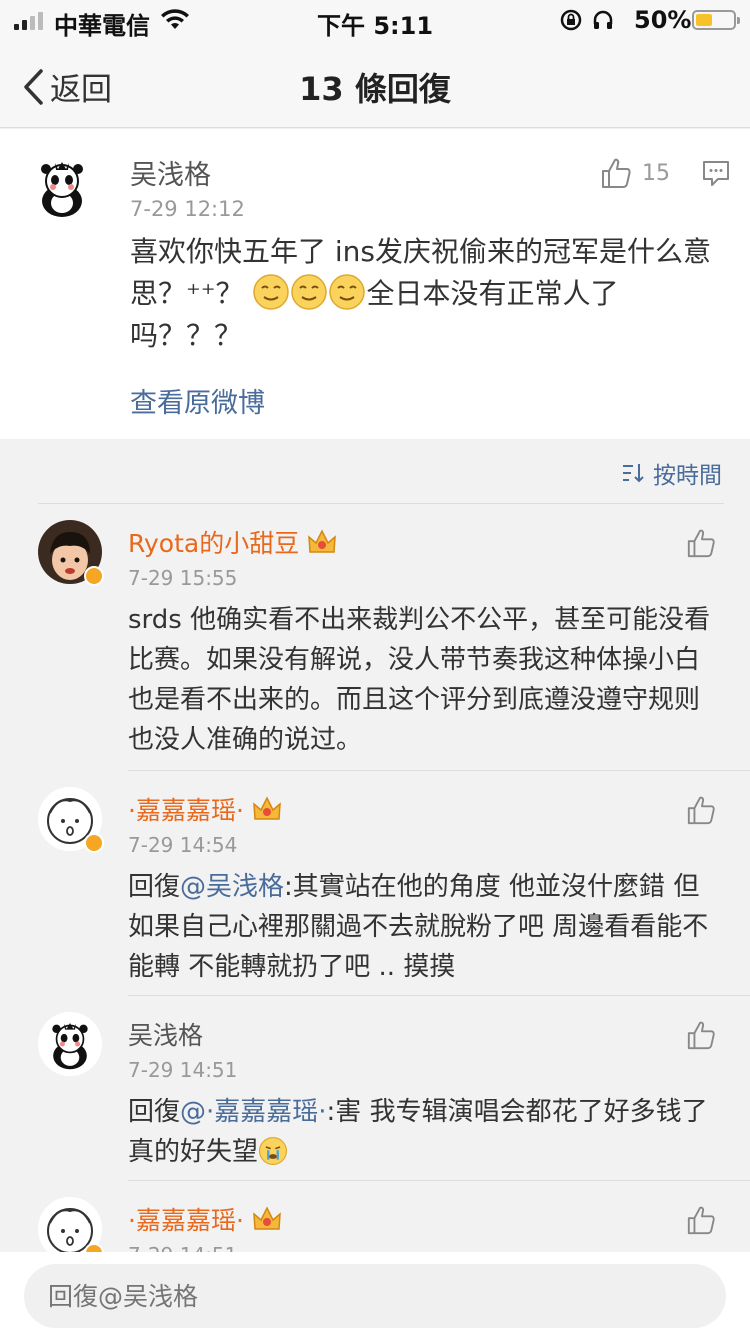 This screenshot has height=1334, width=750. Describe the element at coordinates (253, 1112) in the screenshot. I see `mention-link: @·嘉嘉嘉瑶·` at that location.